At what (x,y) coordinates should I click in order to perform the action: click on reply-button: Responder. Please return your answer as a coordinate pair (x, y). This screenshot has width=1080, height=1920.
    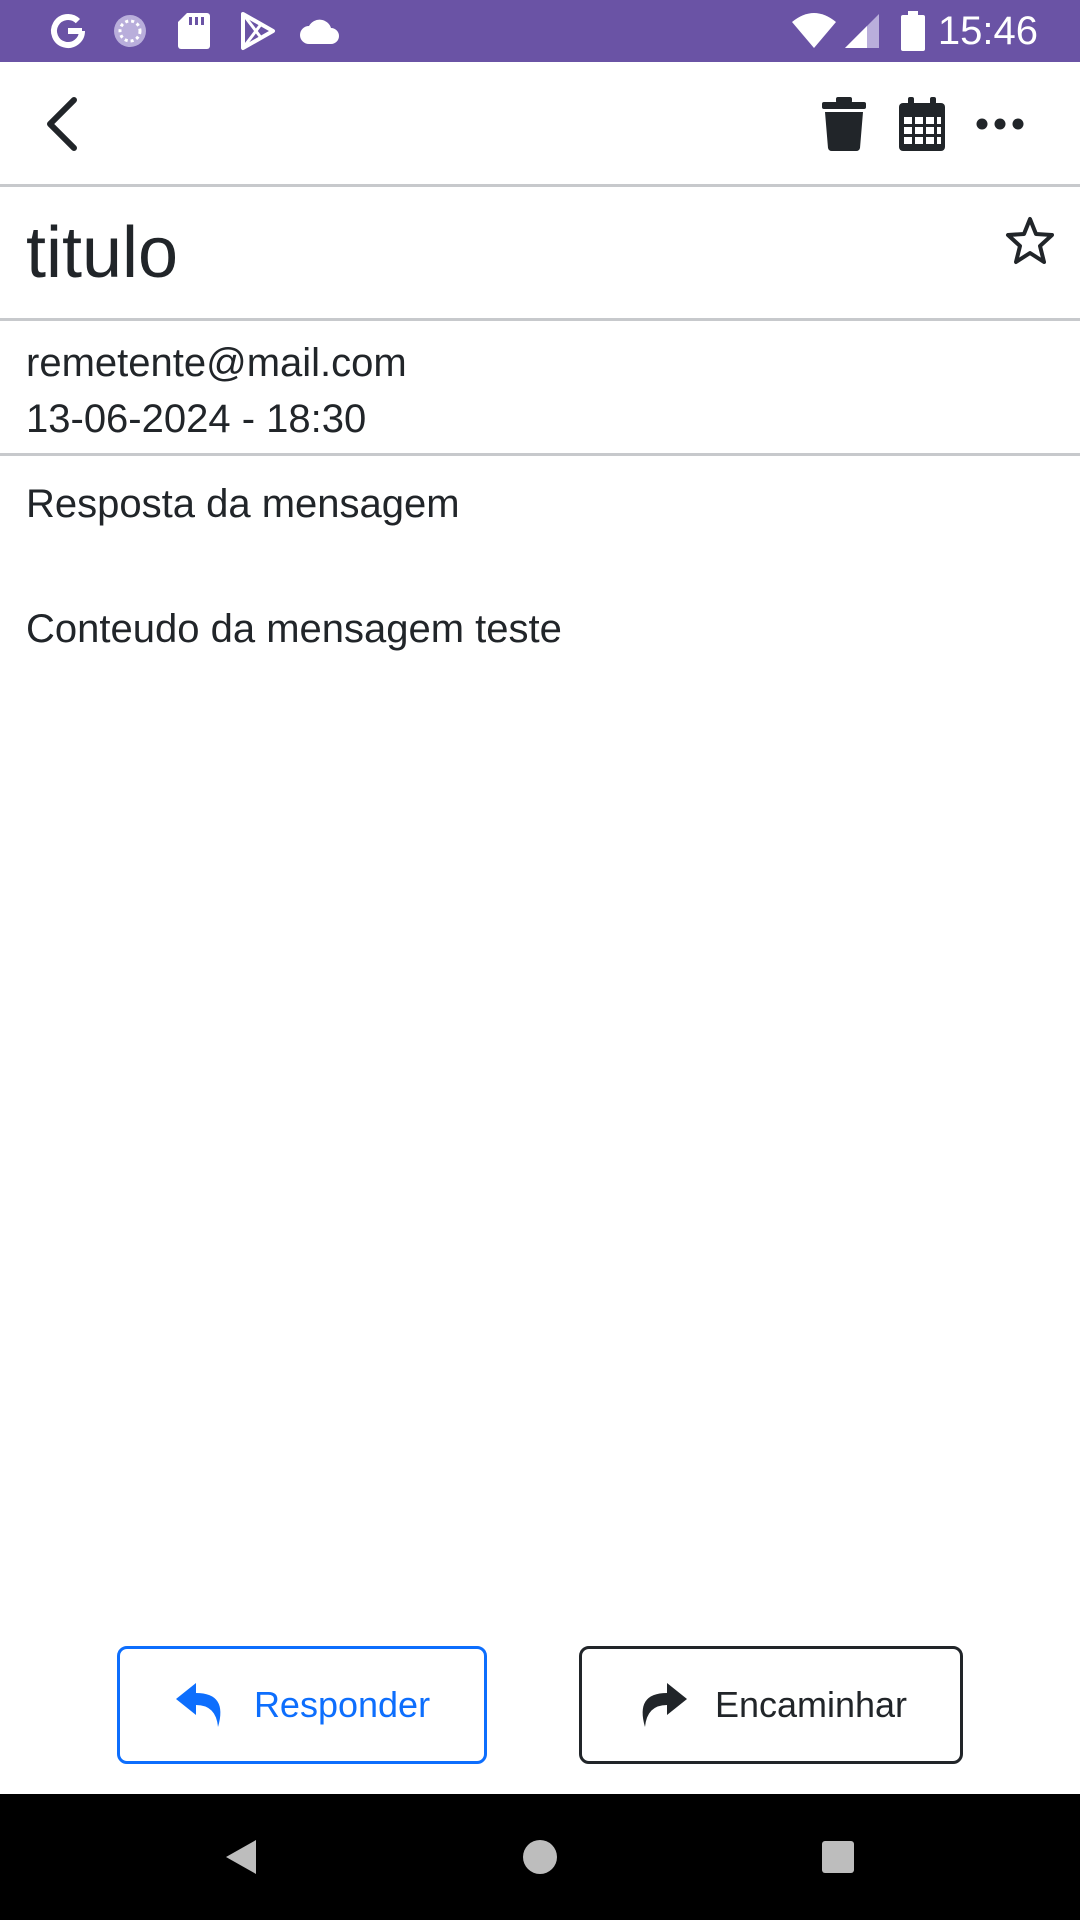
    Looking at the image, I should click on (302, 1705).